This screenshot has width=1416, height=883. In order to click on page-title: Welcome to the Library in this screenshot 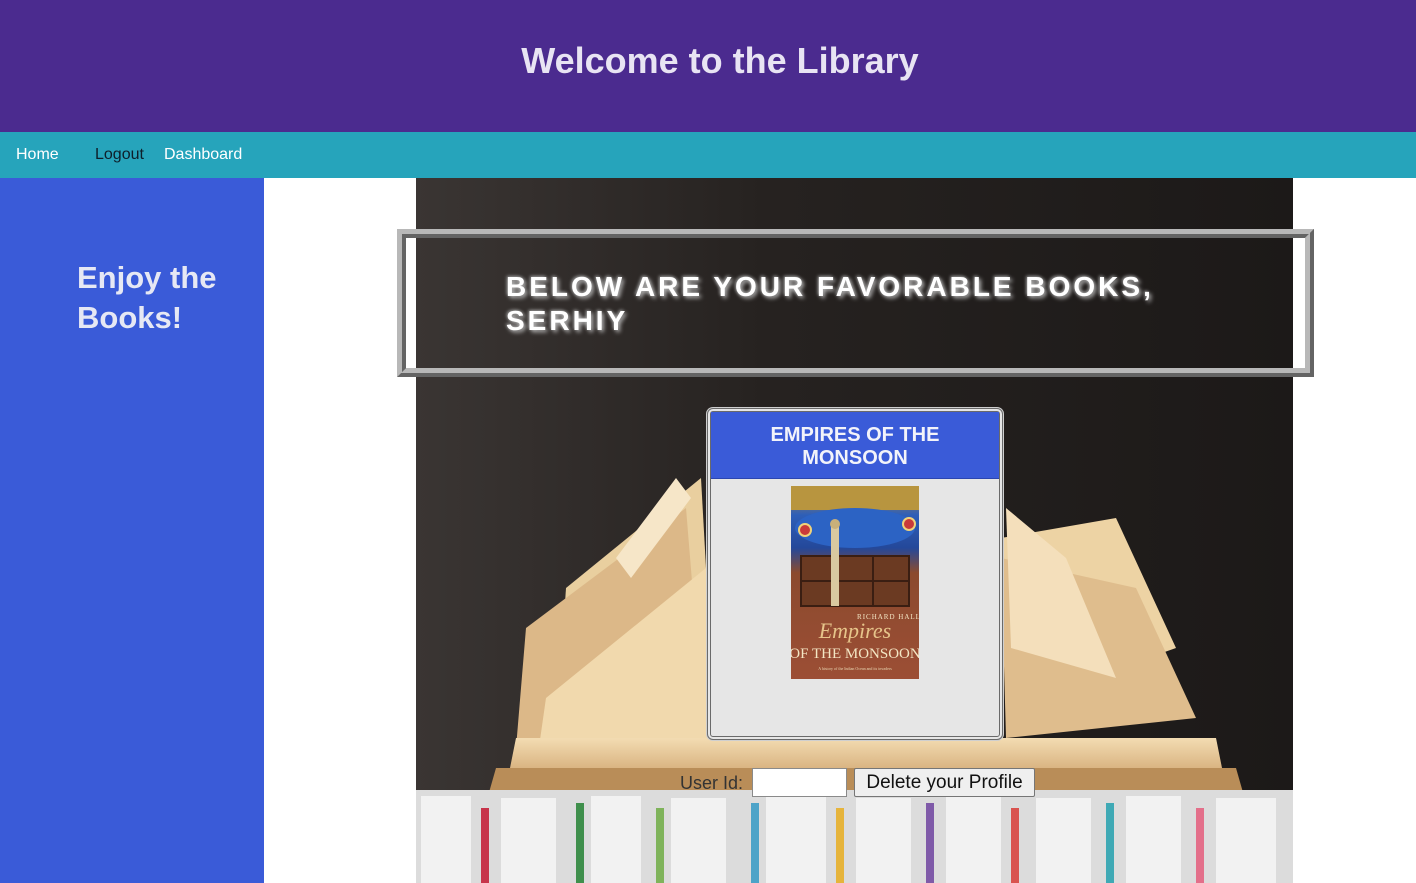, I will do `click(720, 60)`.